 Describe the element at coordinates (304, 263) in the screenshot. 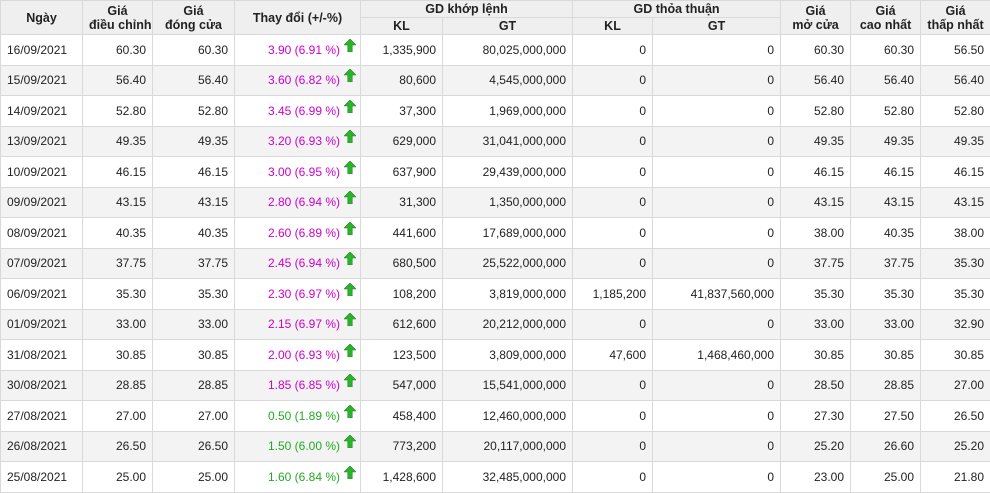

I see `change-value: 2.45 (6.94 %)` at that location.